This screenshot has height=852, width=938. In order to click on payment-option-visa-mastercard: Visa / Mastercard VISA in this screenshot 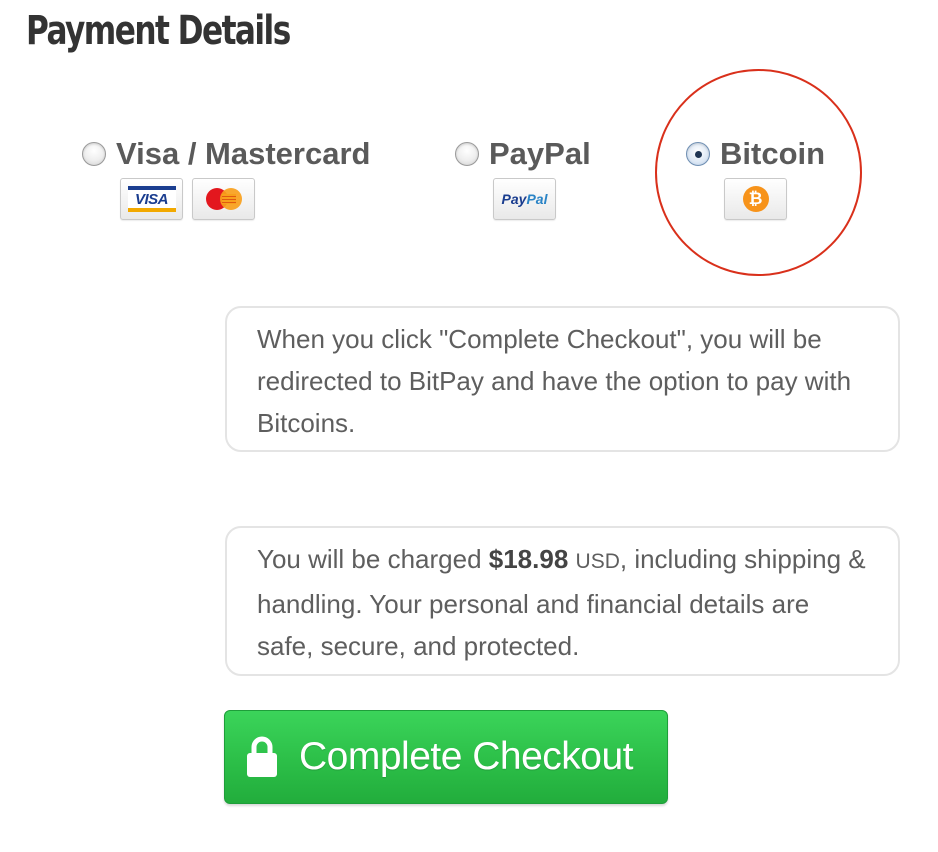, I will do `click(226, 178)`.